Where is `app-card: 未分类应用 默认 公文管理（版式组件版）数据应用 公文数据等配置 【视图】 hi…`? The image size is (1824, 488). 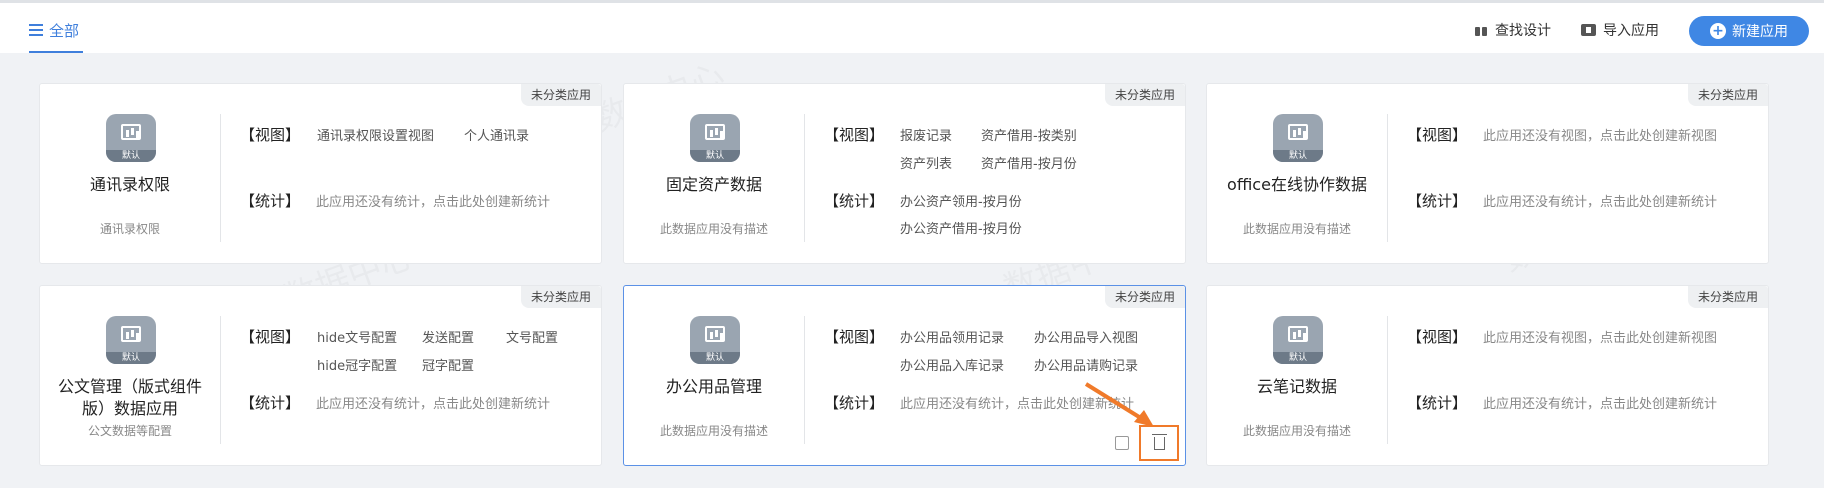
app-card: 未分类应用 默认 公文管理（版式组件版）数据应用 公文数据等配置 【视图】 hi… is located at coordinates (320, 375).